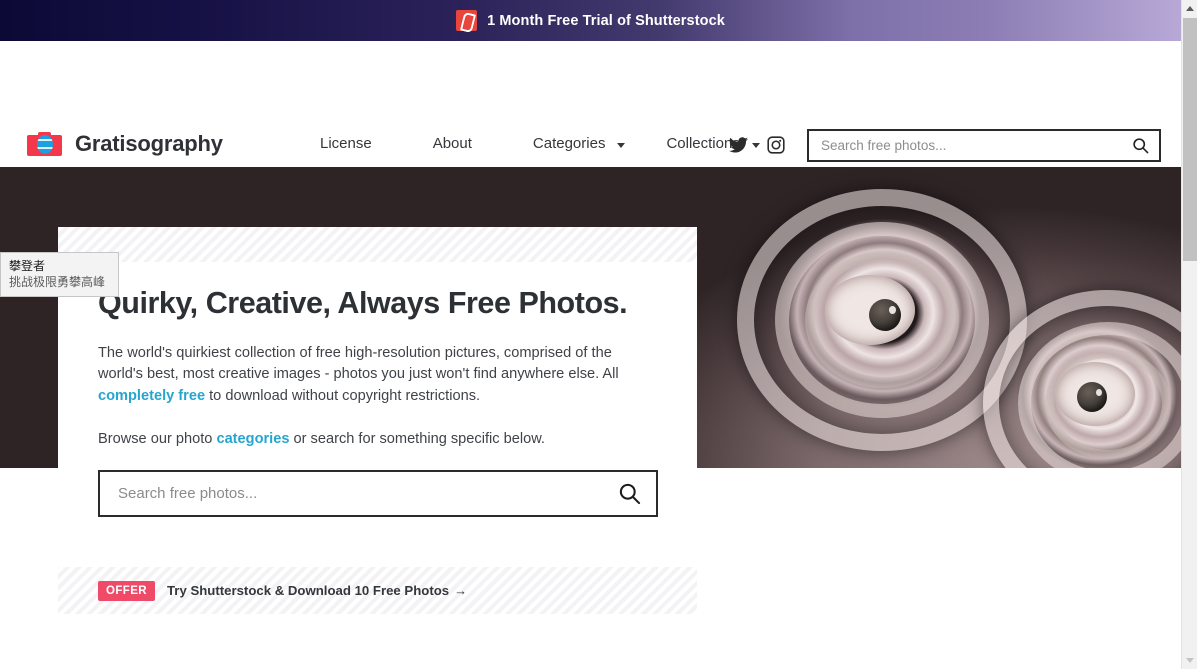 The width and height of the screenshot is (1197, 669). I want to click on tooltip-subtitle: 挑战极限勇攀高峰, so click(57, 282).